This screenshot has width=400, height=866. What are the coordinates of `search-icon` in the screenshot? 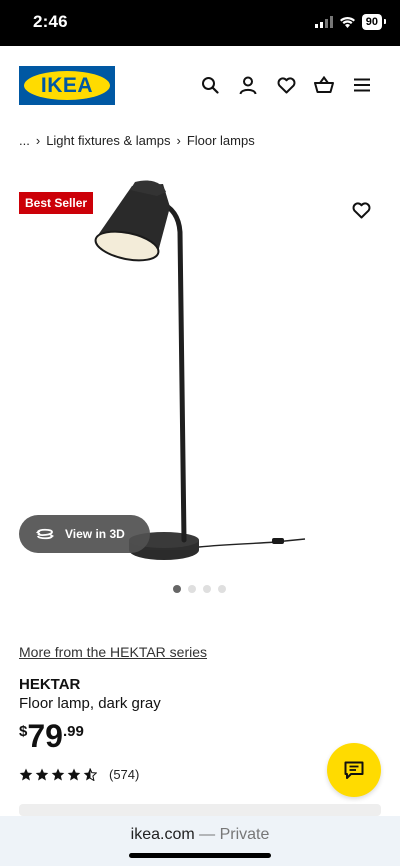 It's located at (210, 85).